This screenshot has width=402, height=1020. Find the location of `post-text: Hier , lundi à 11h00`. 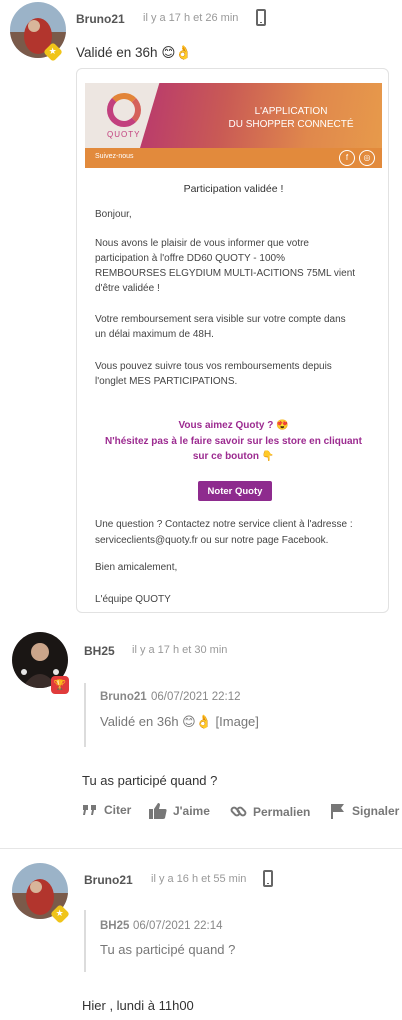

post-text: Hier , lundi à 11h00 is located at coordinates (138, 1005).